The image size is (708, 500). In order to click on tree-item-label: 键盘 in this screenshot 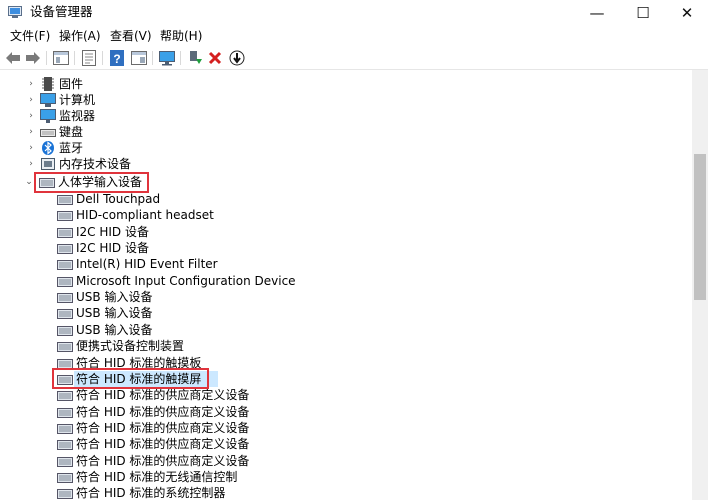, I will do `click(71, 132)`.